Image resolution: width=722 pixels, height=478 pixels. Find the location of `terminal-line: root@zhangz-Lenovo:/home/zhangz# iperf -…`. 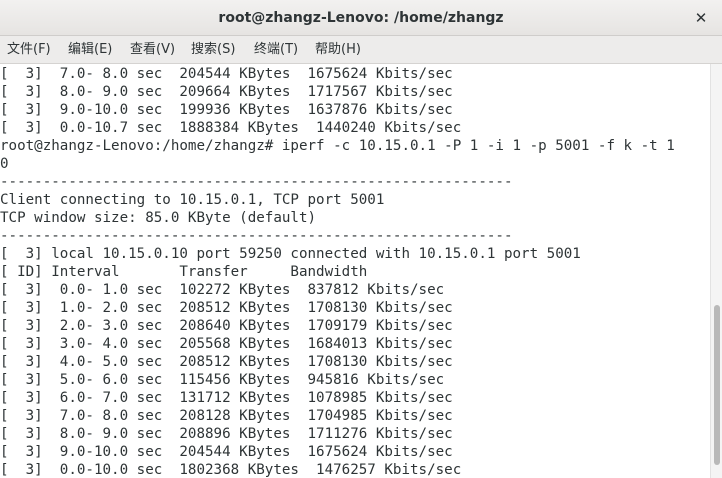

terminal-line: root@zhangz-Lenovo:/home/zhangz# iperf -… is located at coordinates (337, 146).